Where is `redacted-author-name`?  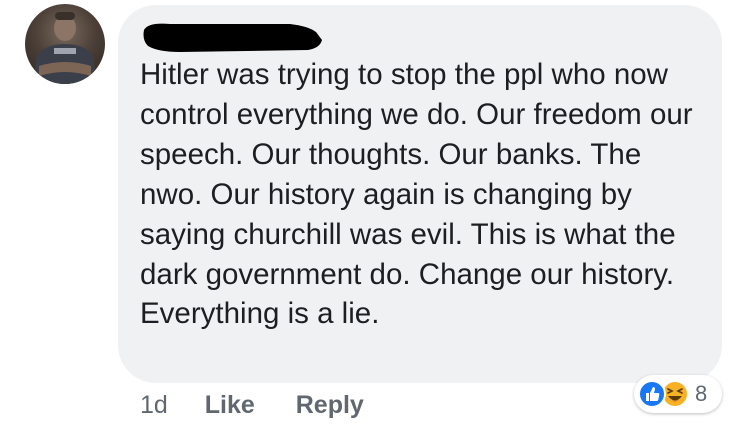 redacted-author-name is located at coordinates (232, 37).